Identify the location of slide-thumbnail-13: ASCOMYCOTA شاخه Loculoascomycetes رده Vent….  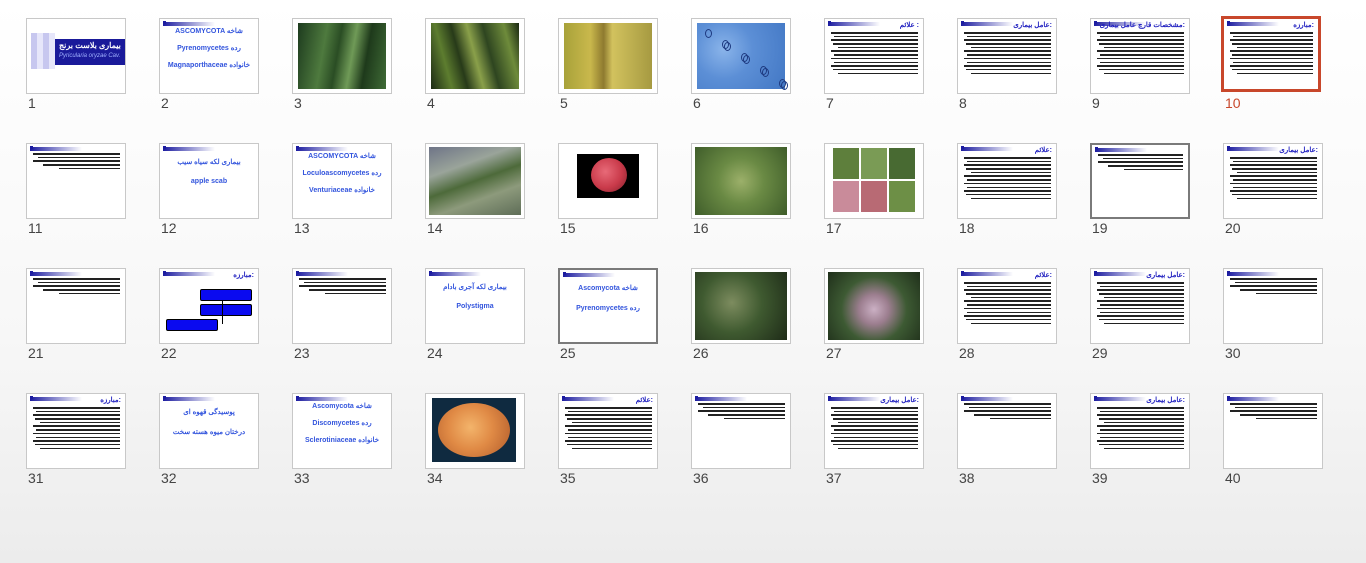
(342, 193).